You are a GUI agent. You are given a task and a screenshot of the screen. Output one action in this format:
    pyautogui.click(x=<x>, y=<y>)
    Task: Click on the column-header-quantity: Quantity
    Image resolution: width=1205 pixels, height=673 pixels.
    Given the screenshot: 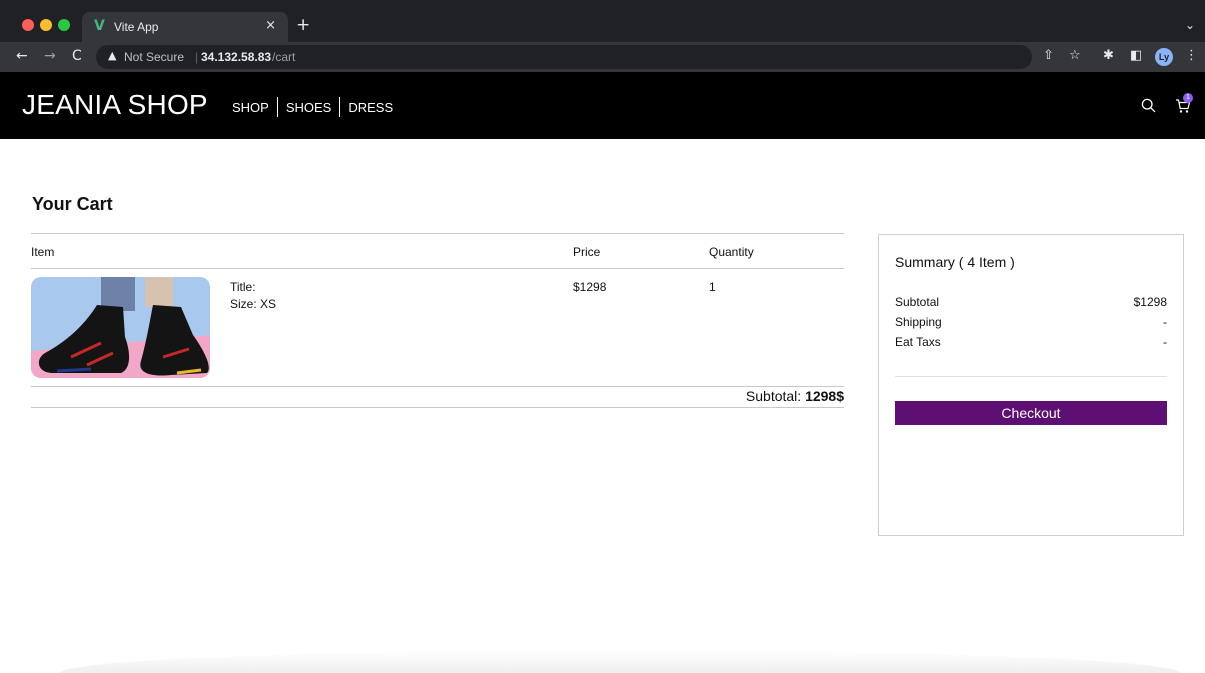 What is the action you would take?
    pyautogui.click(x=731, y=252)
    